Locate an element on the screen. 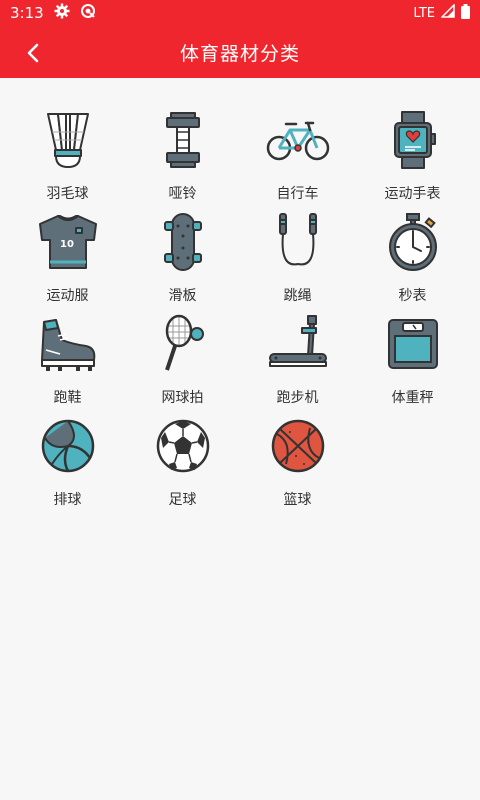 This screenshot has height=800, width=480. treadmill-icon is located at coordinates (298, 344).